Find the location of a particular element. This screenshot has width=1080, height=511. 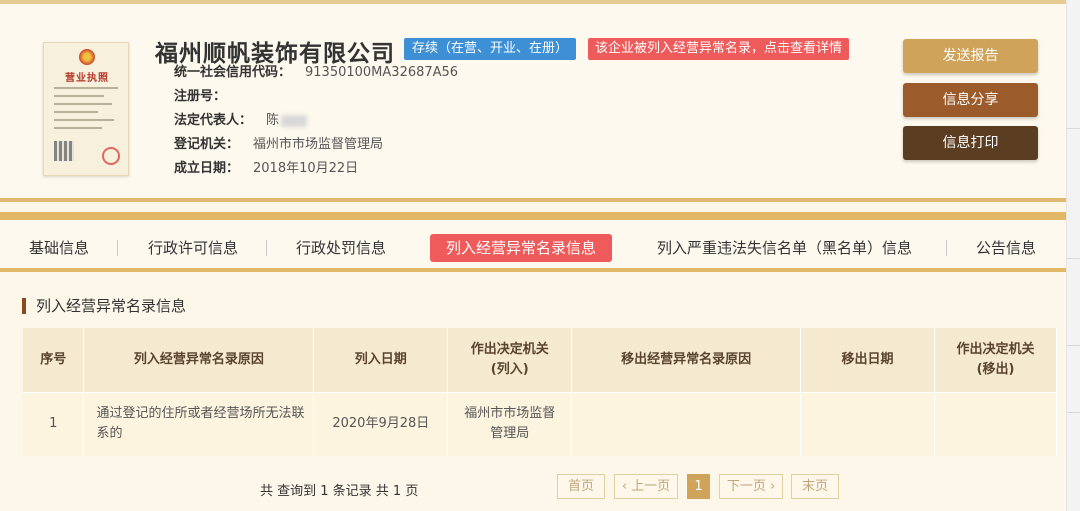

registration-authority-value: 福州市市场监督管理局 is located at coordinates (318, 144).